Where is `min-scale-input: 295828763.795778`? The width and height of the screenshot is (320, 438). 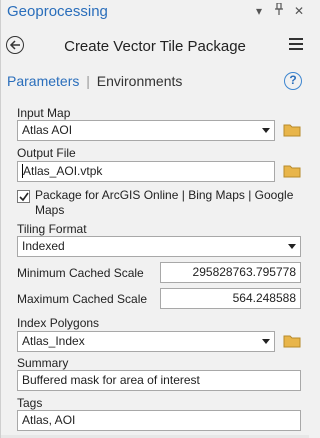
min-scale-input: 295828763.795778 is located at coordinates (230, 272).